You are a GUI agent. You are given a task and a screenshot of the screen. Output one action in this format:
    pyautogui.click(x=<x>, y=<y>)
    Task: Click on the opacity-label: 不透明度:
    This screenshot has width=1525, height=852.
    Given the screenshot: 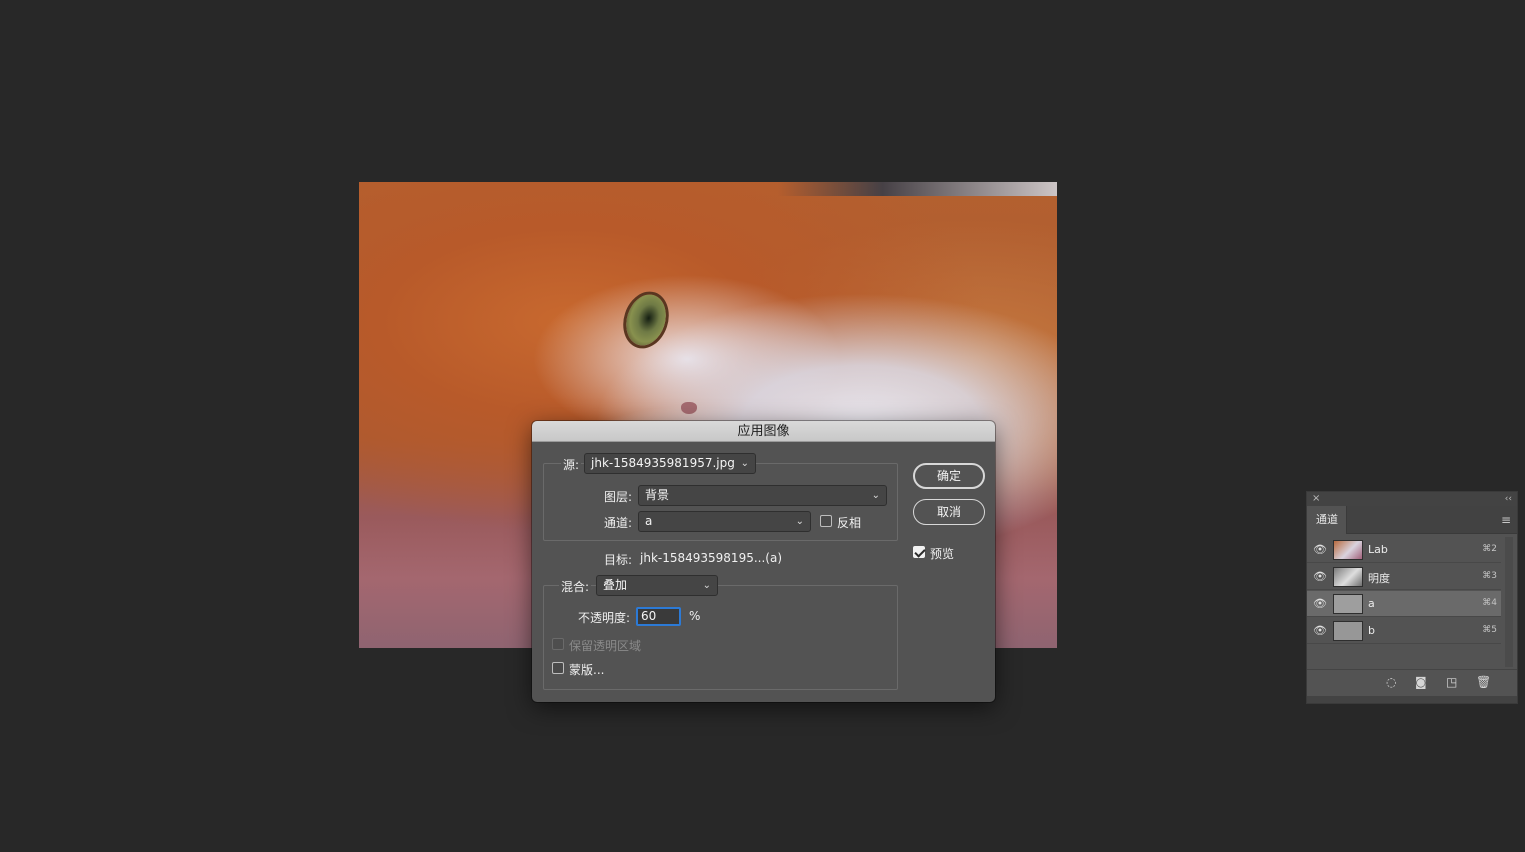 What is the action you would take?
    pyautogui.click(x=604, y=618)
    